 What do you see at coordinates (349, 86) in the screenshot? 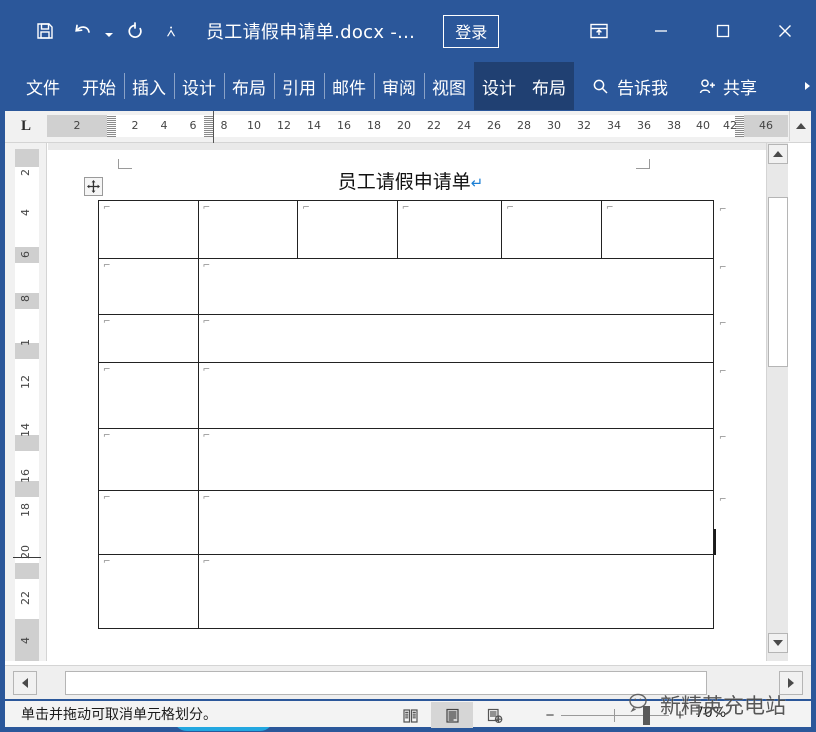
I see `ribbon-tab-mailings: 邮件` at bounding box center [349, 86].